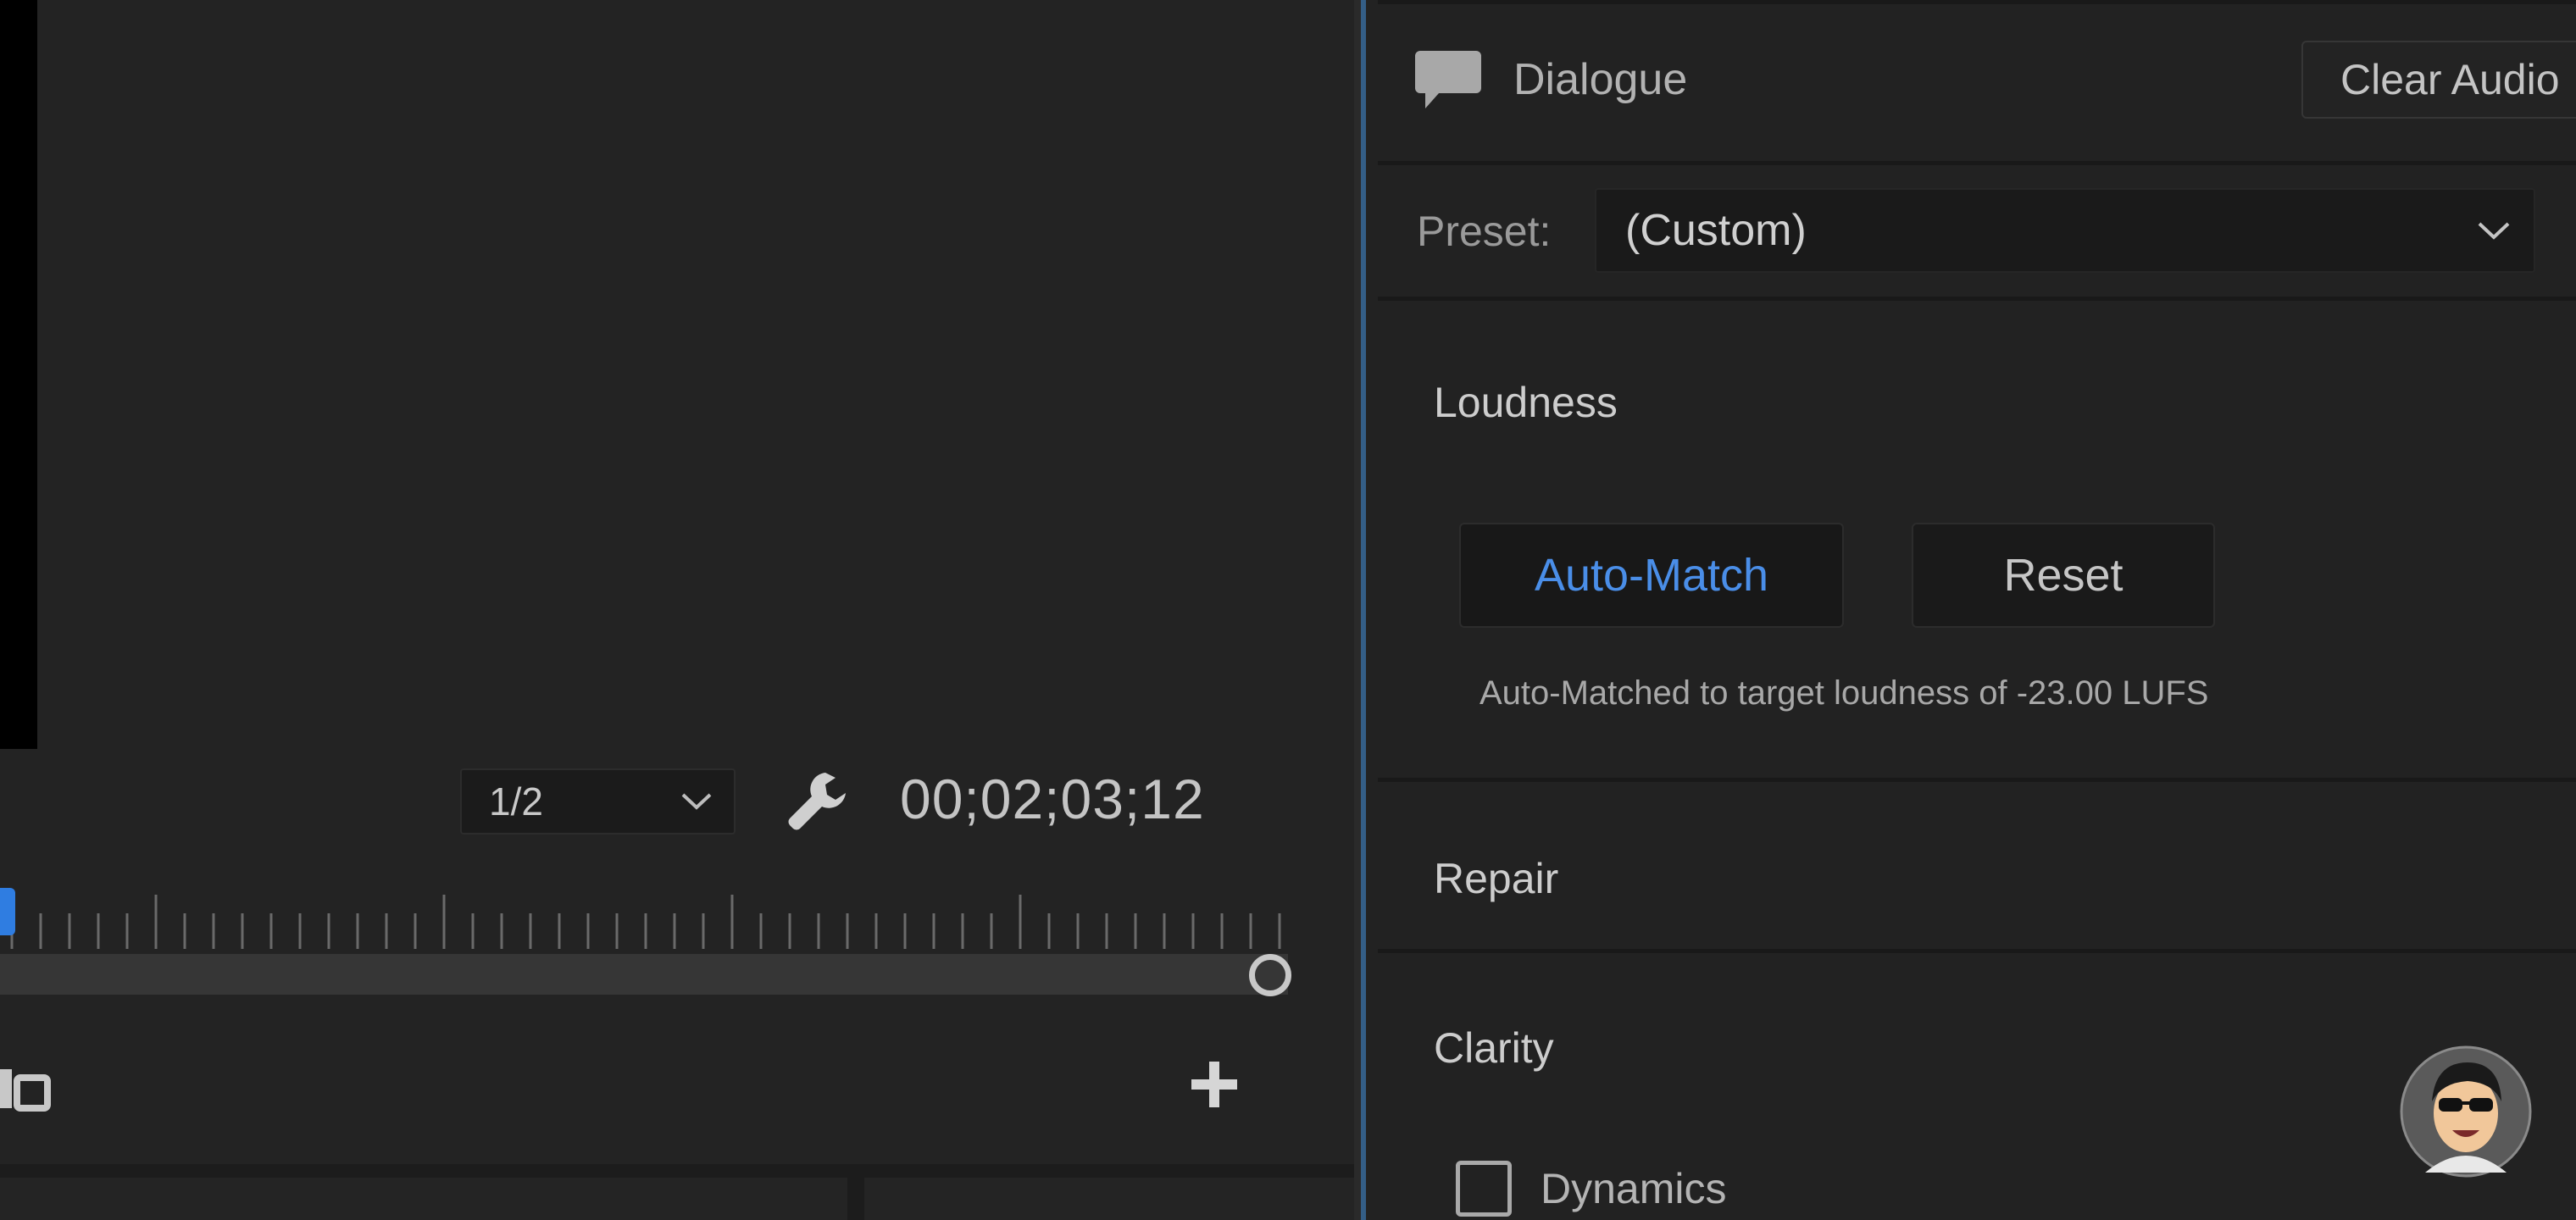 Image resolution: width=2576 pixels, height=1220 pixels. Describe the element at coordinates (1716, 230) in the screenshot. I see `preset-value: (Custom)` at that location.